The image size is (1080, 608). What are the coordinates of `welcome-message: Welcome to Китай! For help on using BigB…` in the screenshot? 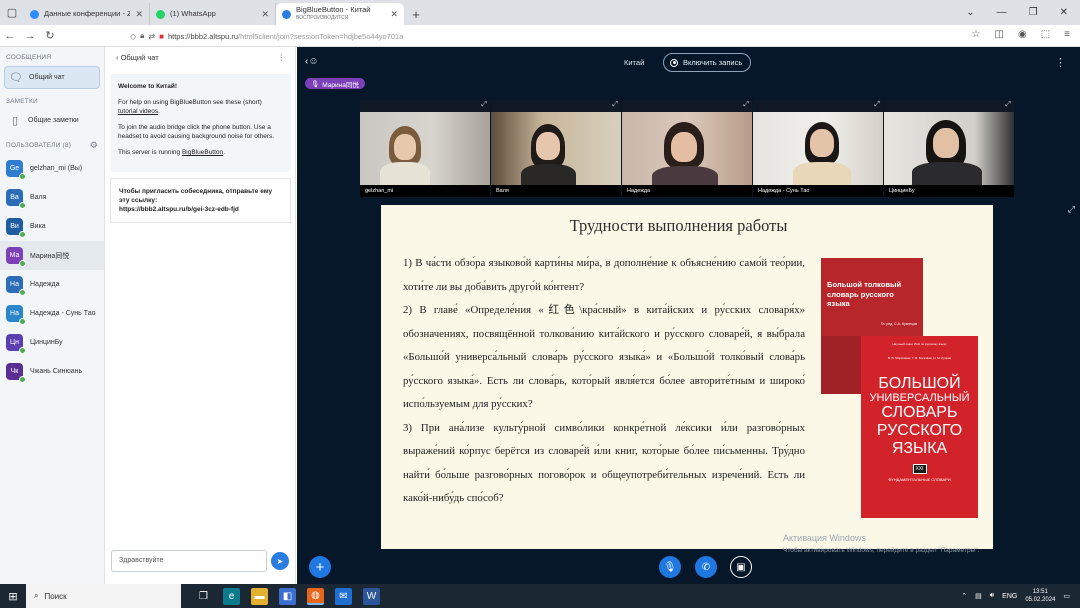 It's located at (200, 123).